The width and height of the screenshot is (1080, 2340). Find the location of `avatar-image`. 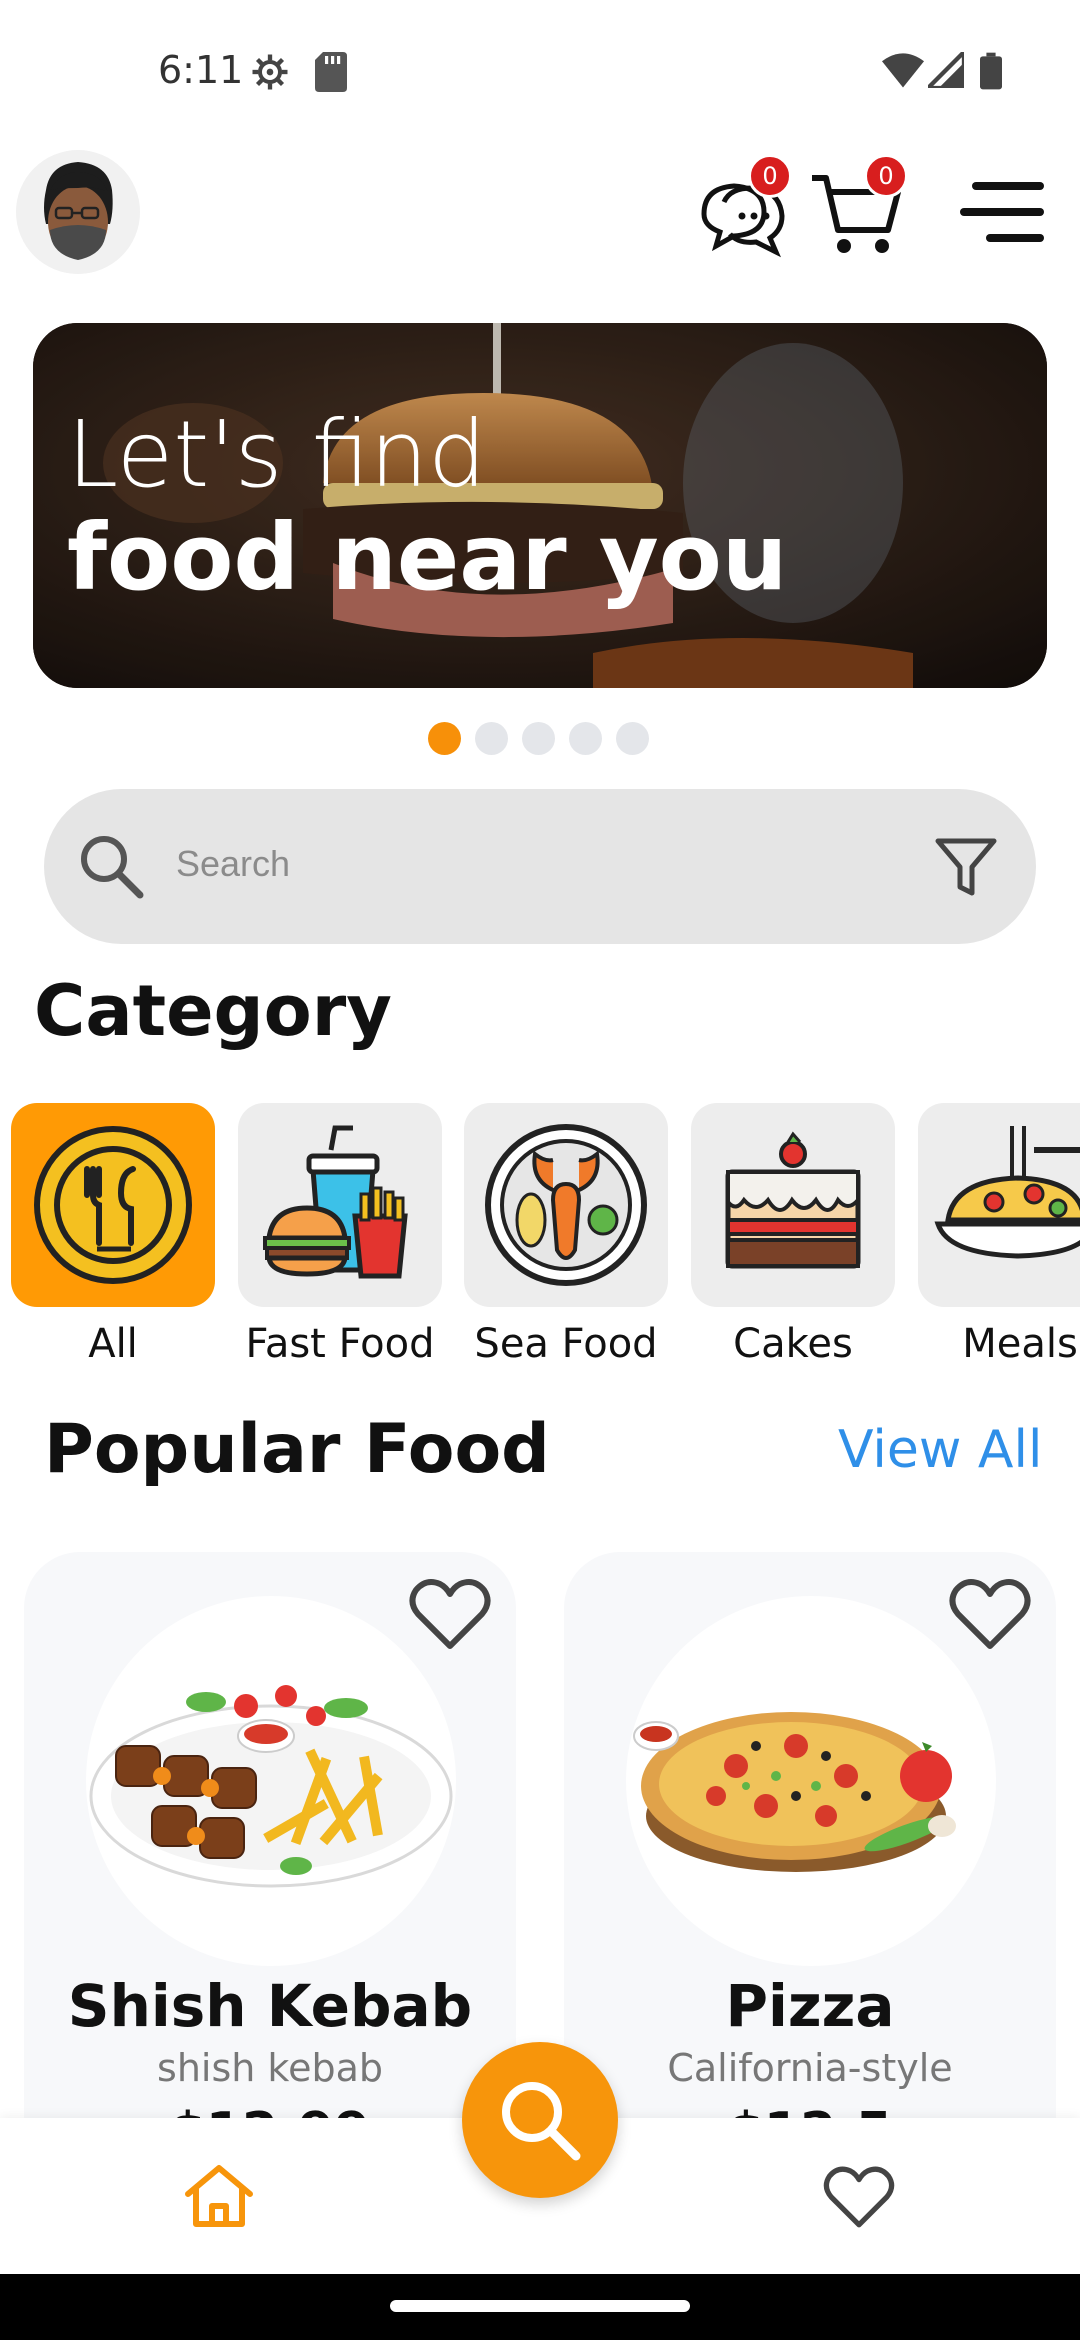

avatar-image is located at coordinates (78, 212).